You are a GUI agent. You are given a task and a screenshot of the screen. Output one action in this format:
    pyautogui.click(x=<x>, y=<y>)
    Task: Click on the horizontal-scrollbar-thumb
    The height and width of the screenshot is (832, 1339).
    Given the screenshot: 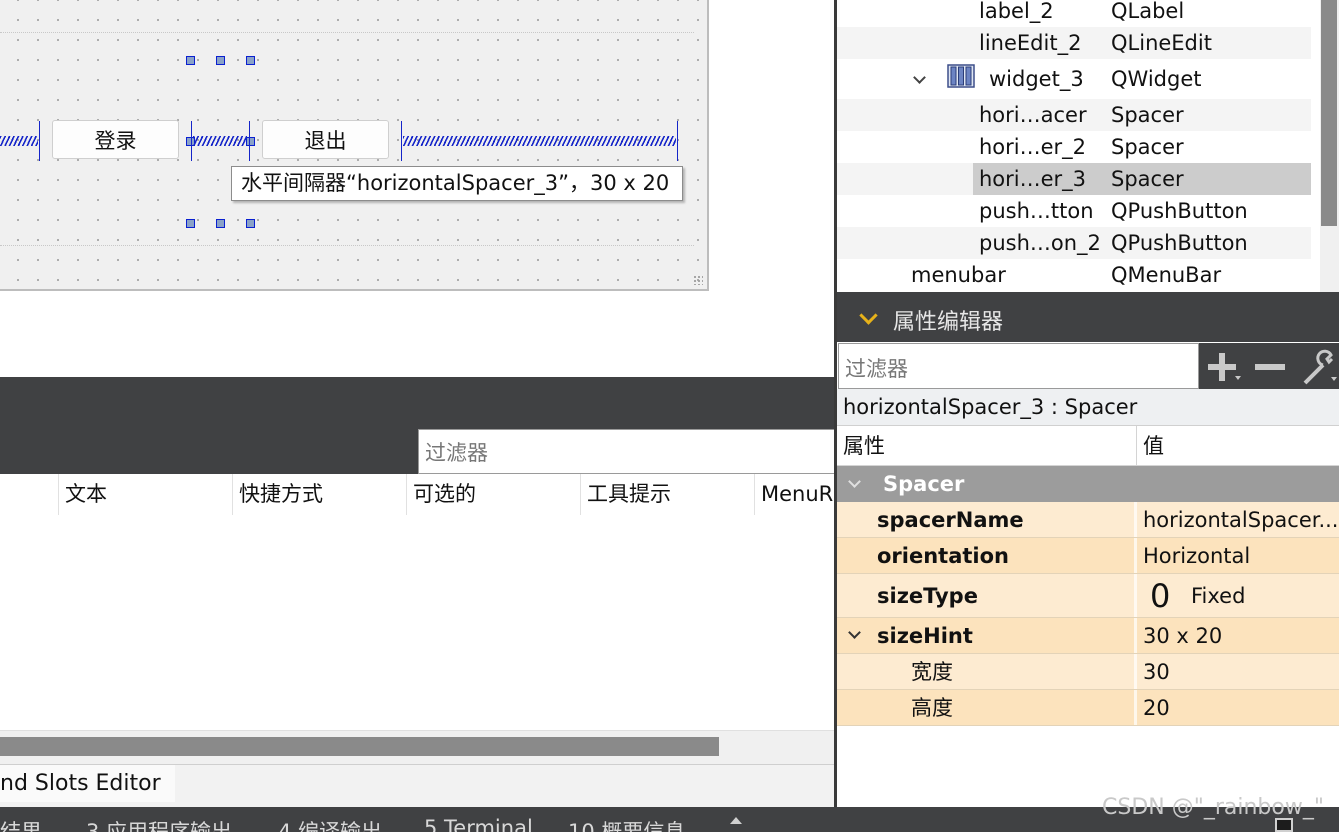 What is the action you would take?
    pyautogui.click(x=359, y=746)
    